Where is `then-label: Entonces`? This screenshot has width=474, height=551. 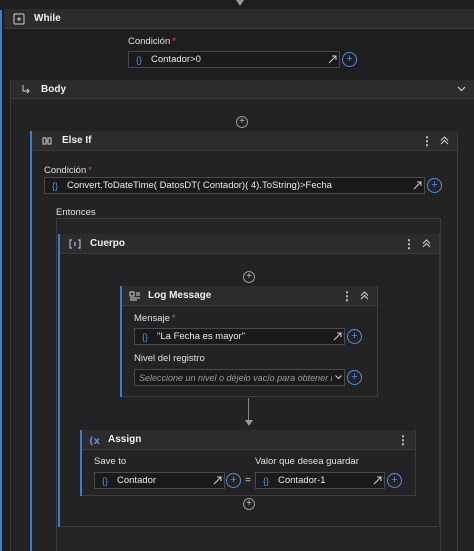
then-label: Entonces is located at coordinates (76, 212).